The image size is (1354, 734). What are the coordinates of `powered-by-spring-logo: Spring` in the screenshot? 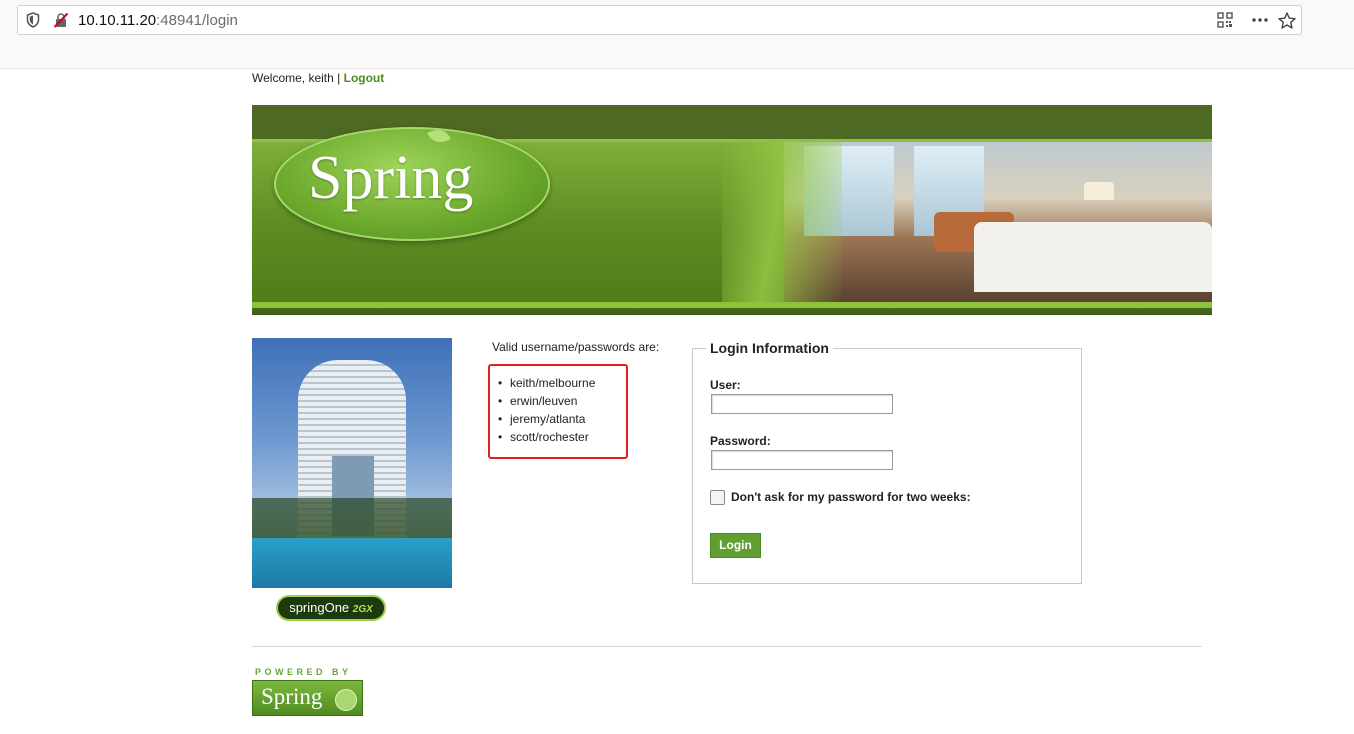 It's located at (307, 698).